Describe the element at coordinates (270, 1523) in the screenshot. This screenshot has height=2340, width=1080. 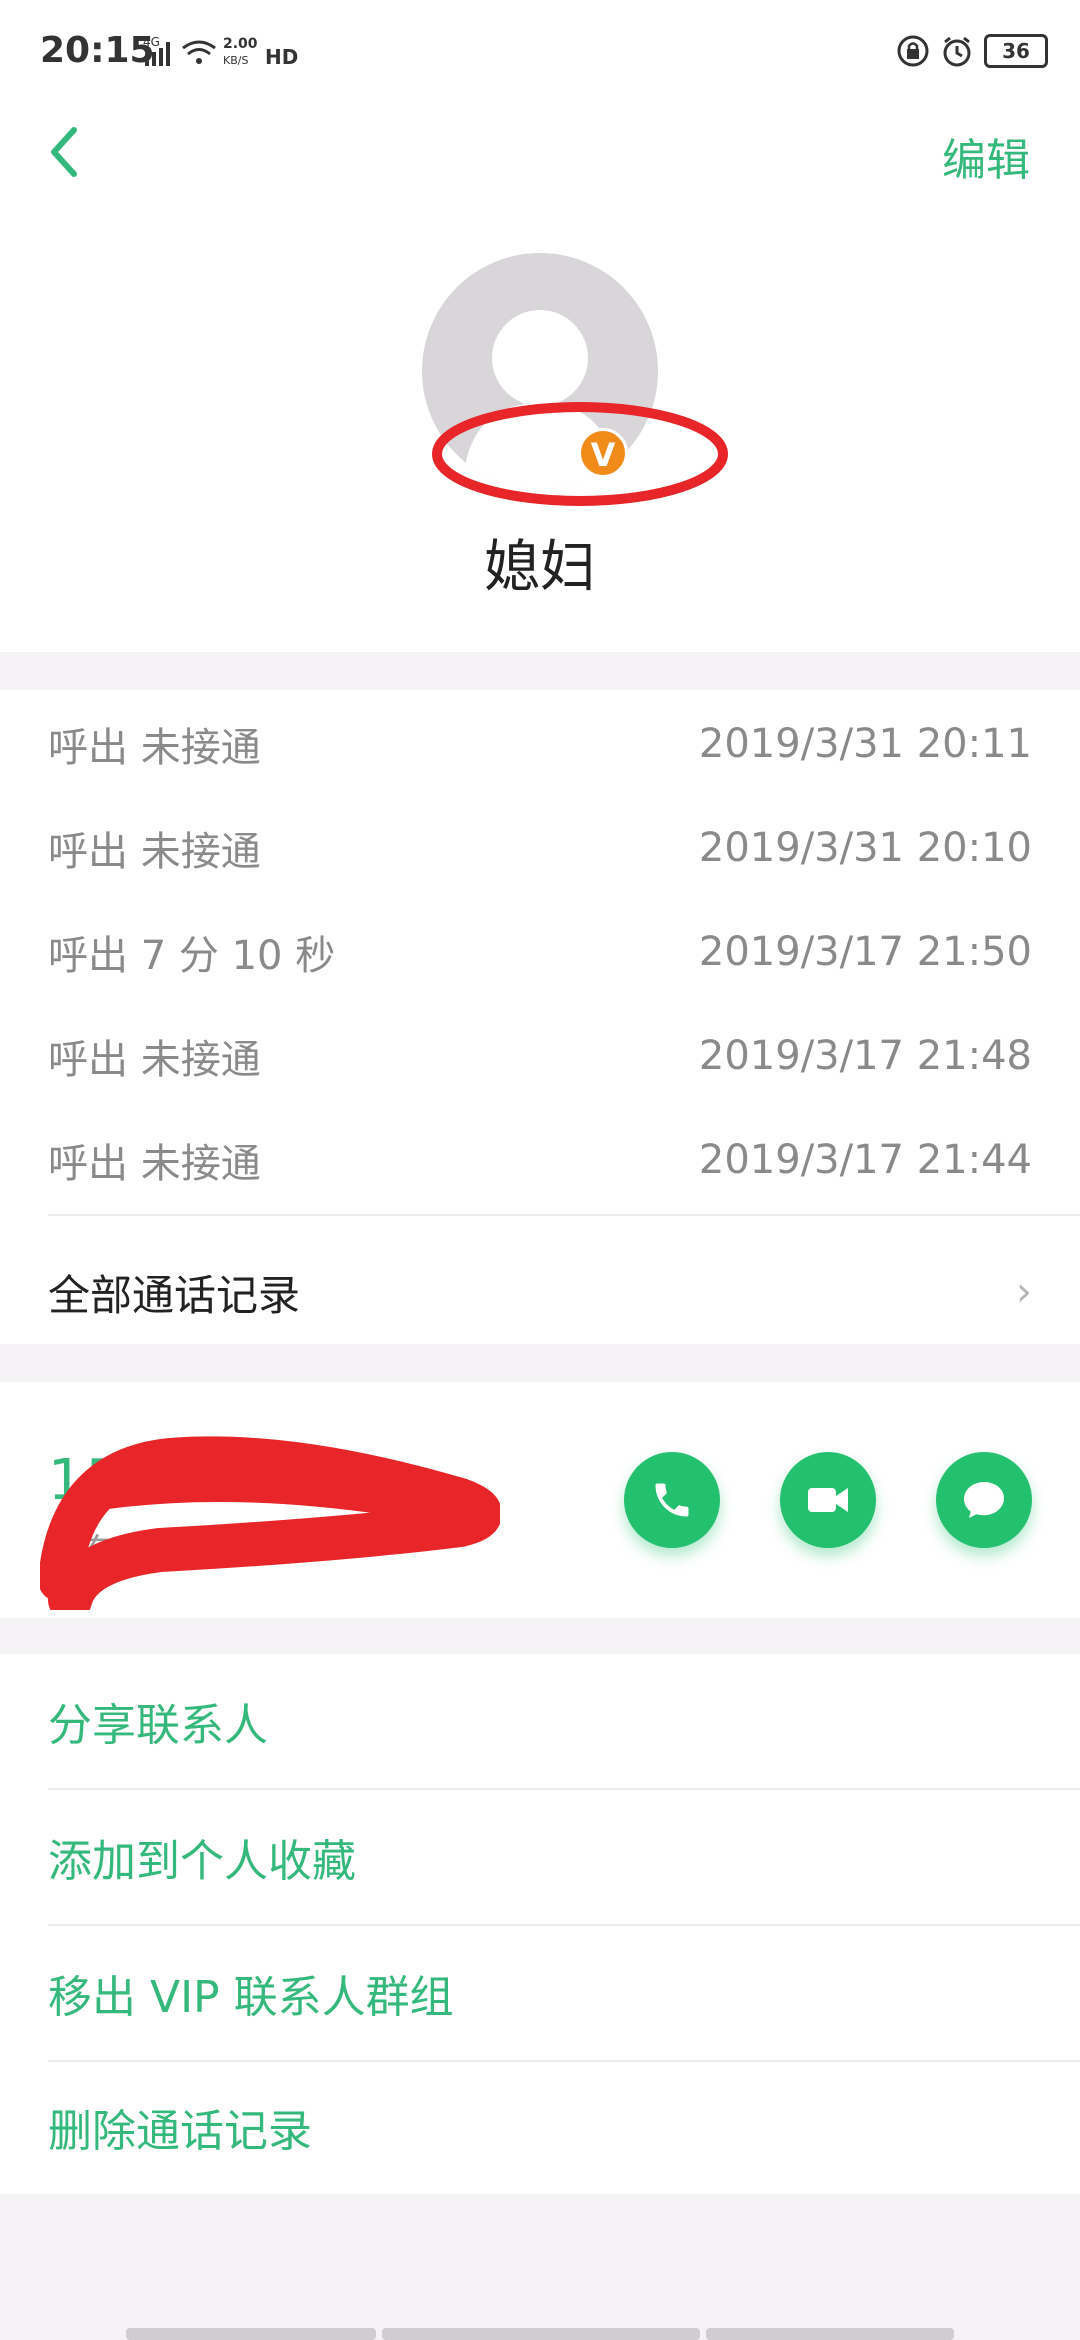
I see `red-redaction-scribble` at that location.